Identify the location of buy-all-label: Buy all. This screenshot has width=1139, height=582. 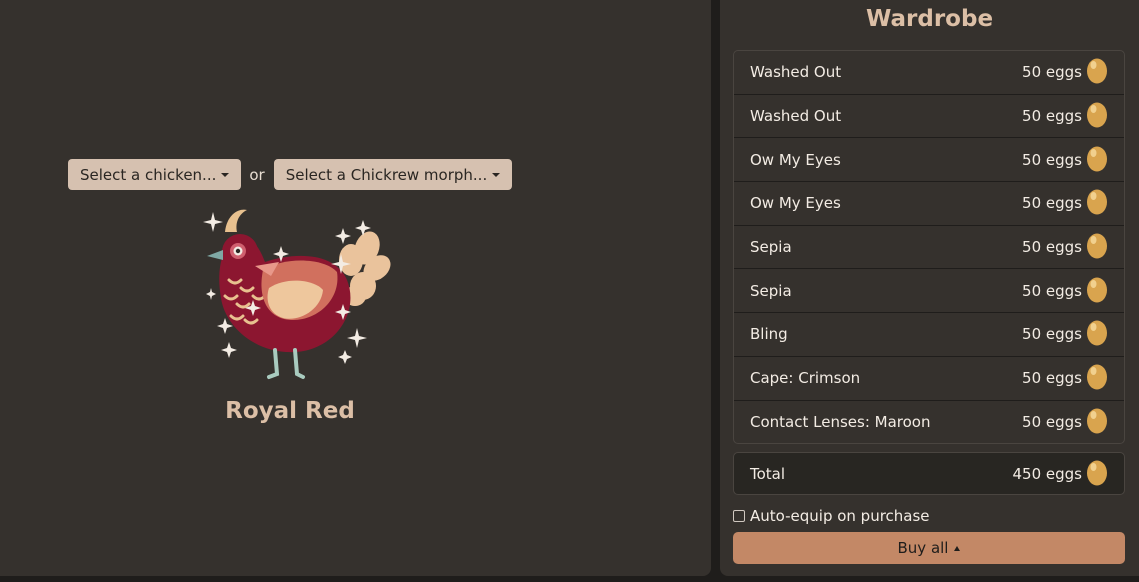
(923, 548).